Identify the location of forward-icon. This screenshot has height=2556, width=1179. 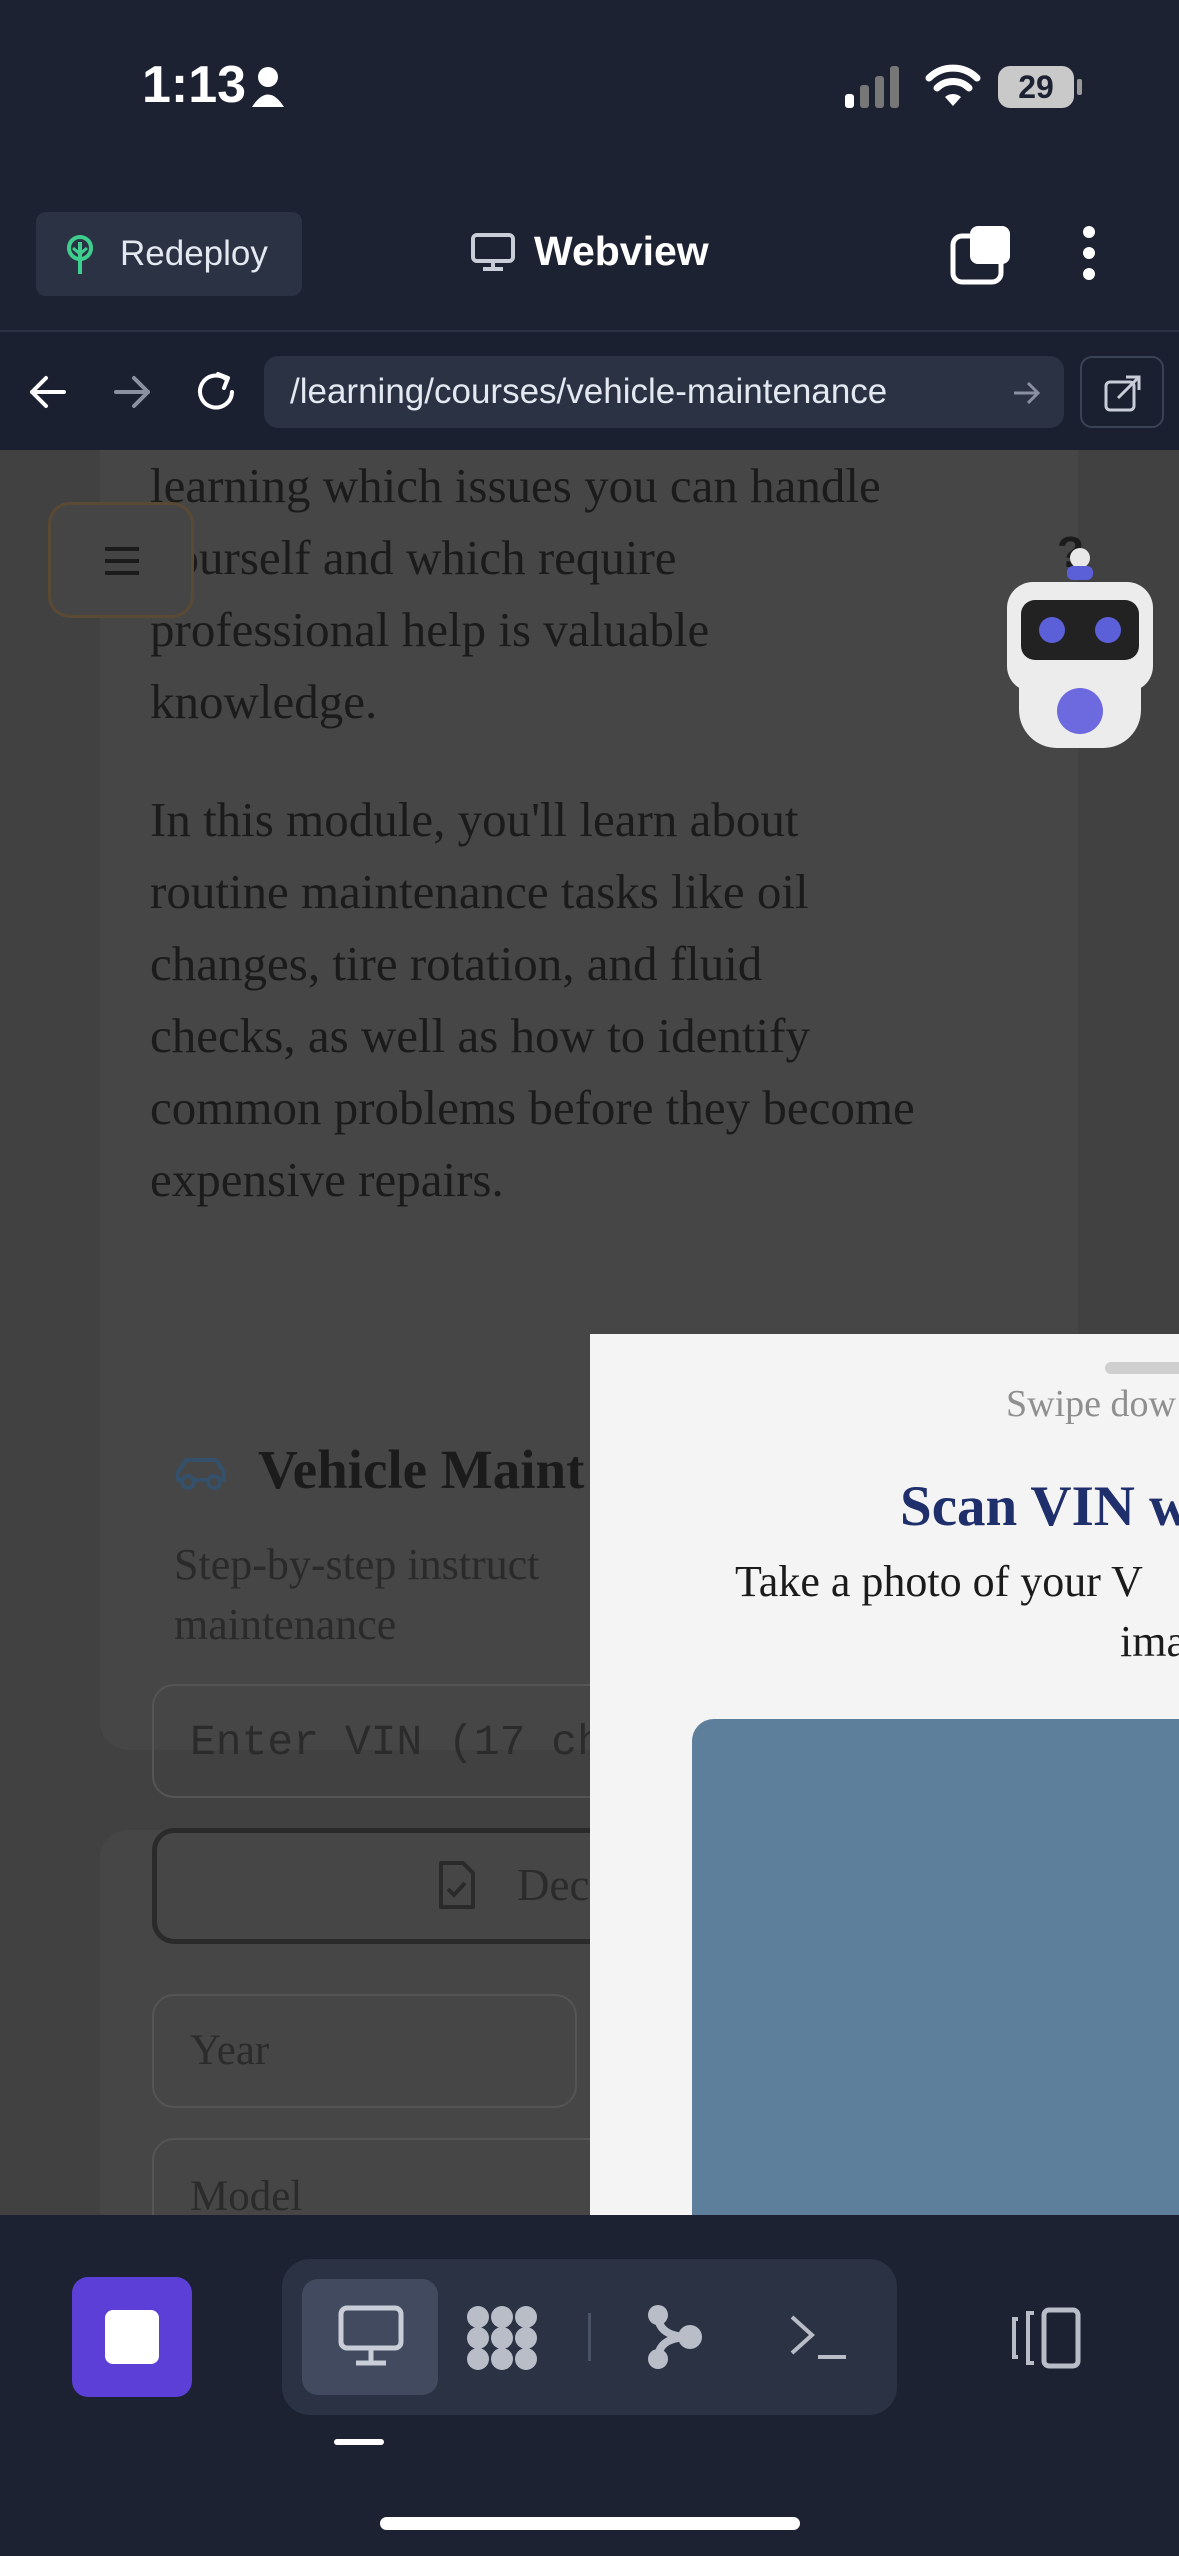
(132, 392).